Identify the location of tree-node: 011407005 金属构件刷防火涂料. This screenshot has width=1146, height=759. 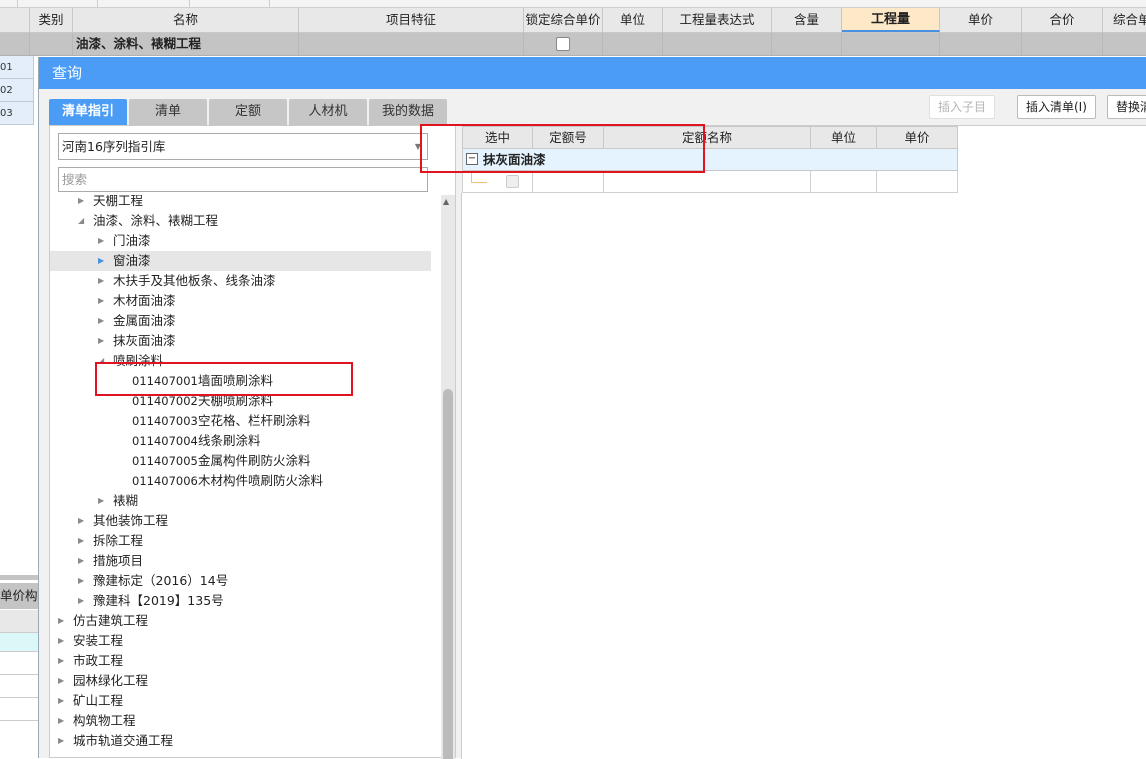
(240, 461).